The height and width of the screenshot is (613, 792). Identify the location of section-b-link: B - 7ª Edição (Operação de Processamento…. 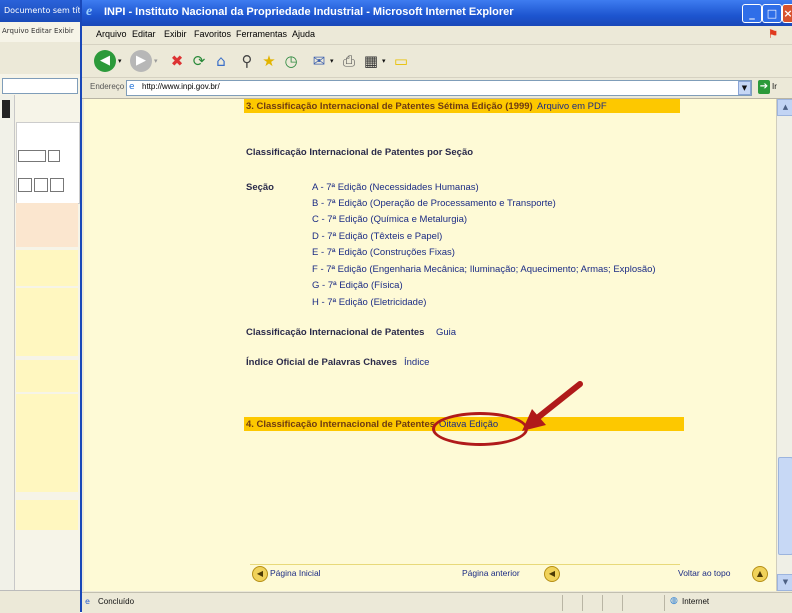
(434, 203).